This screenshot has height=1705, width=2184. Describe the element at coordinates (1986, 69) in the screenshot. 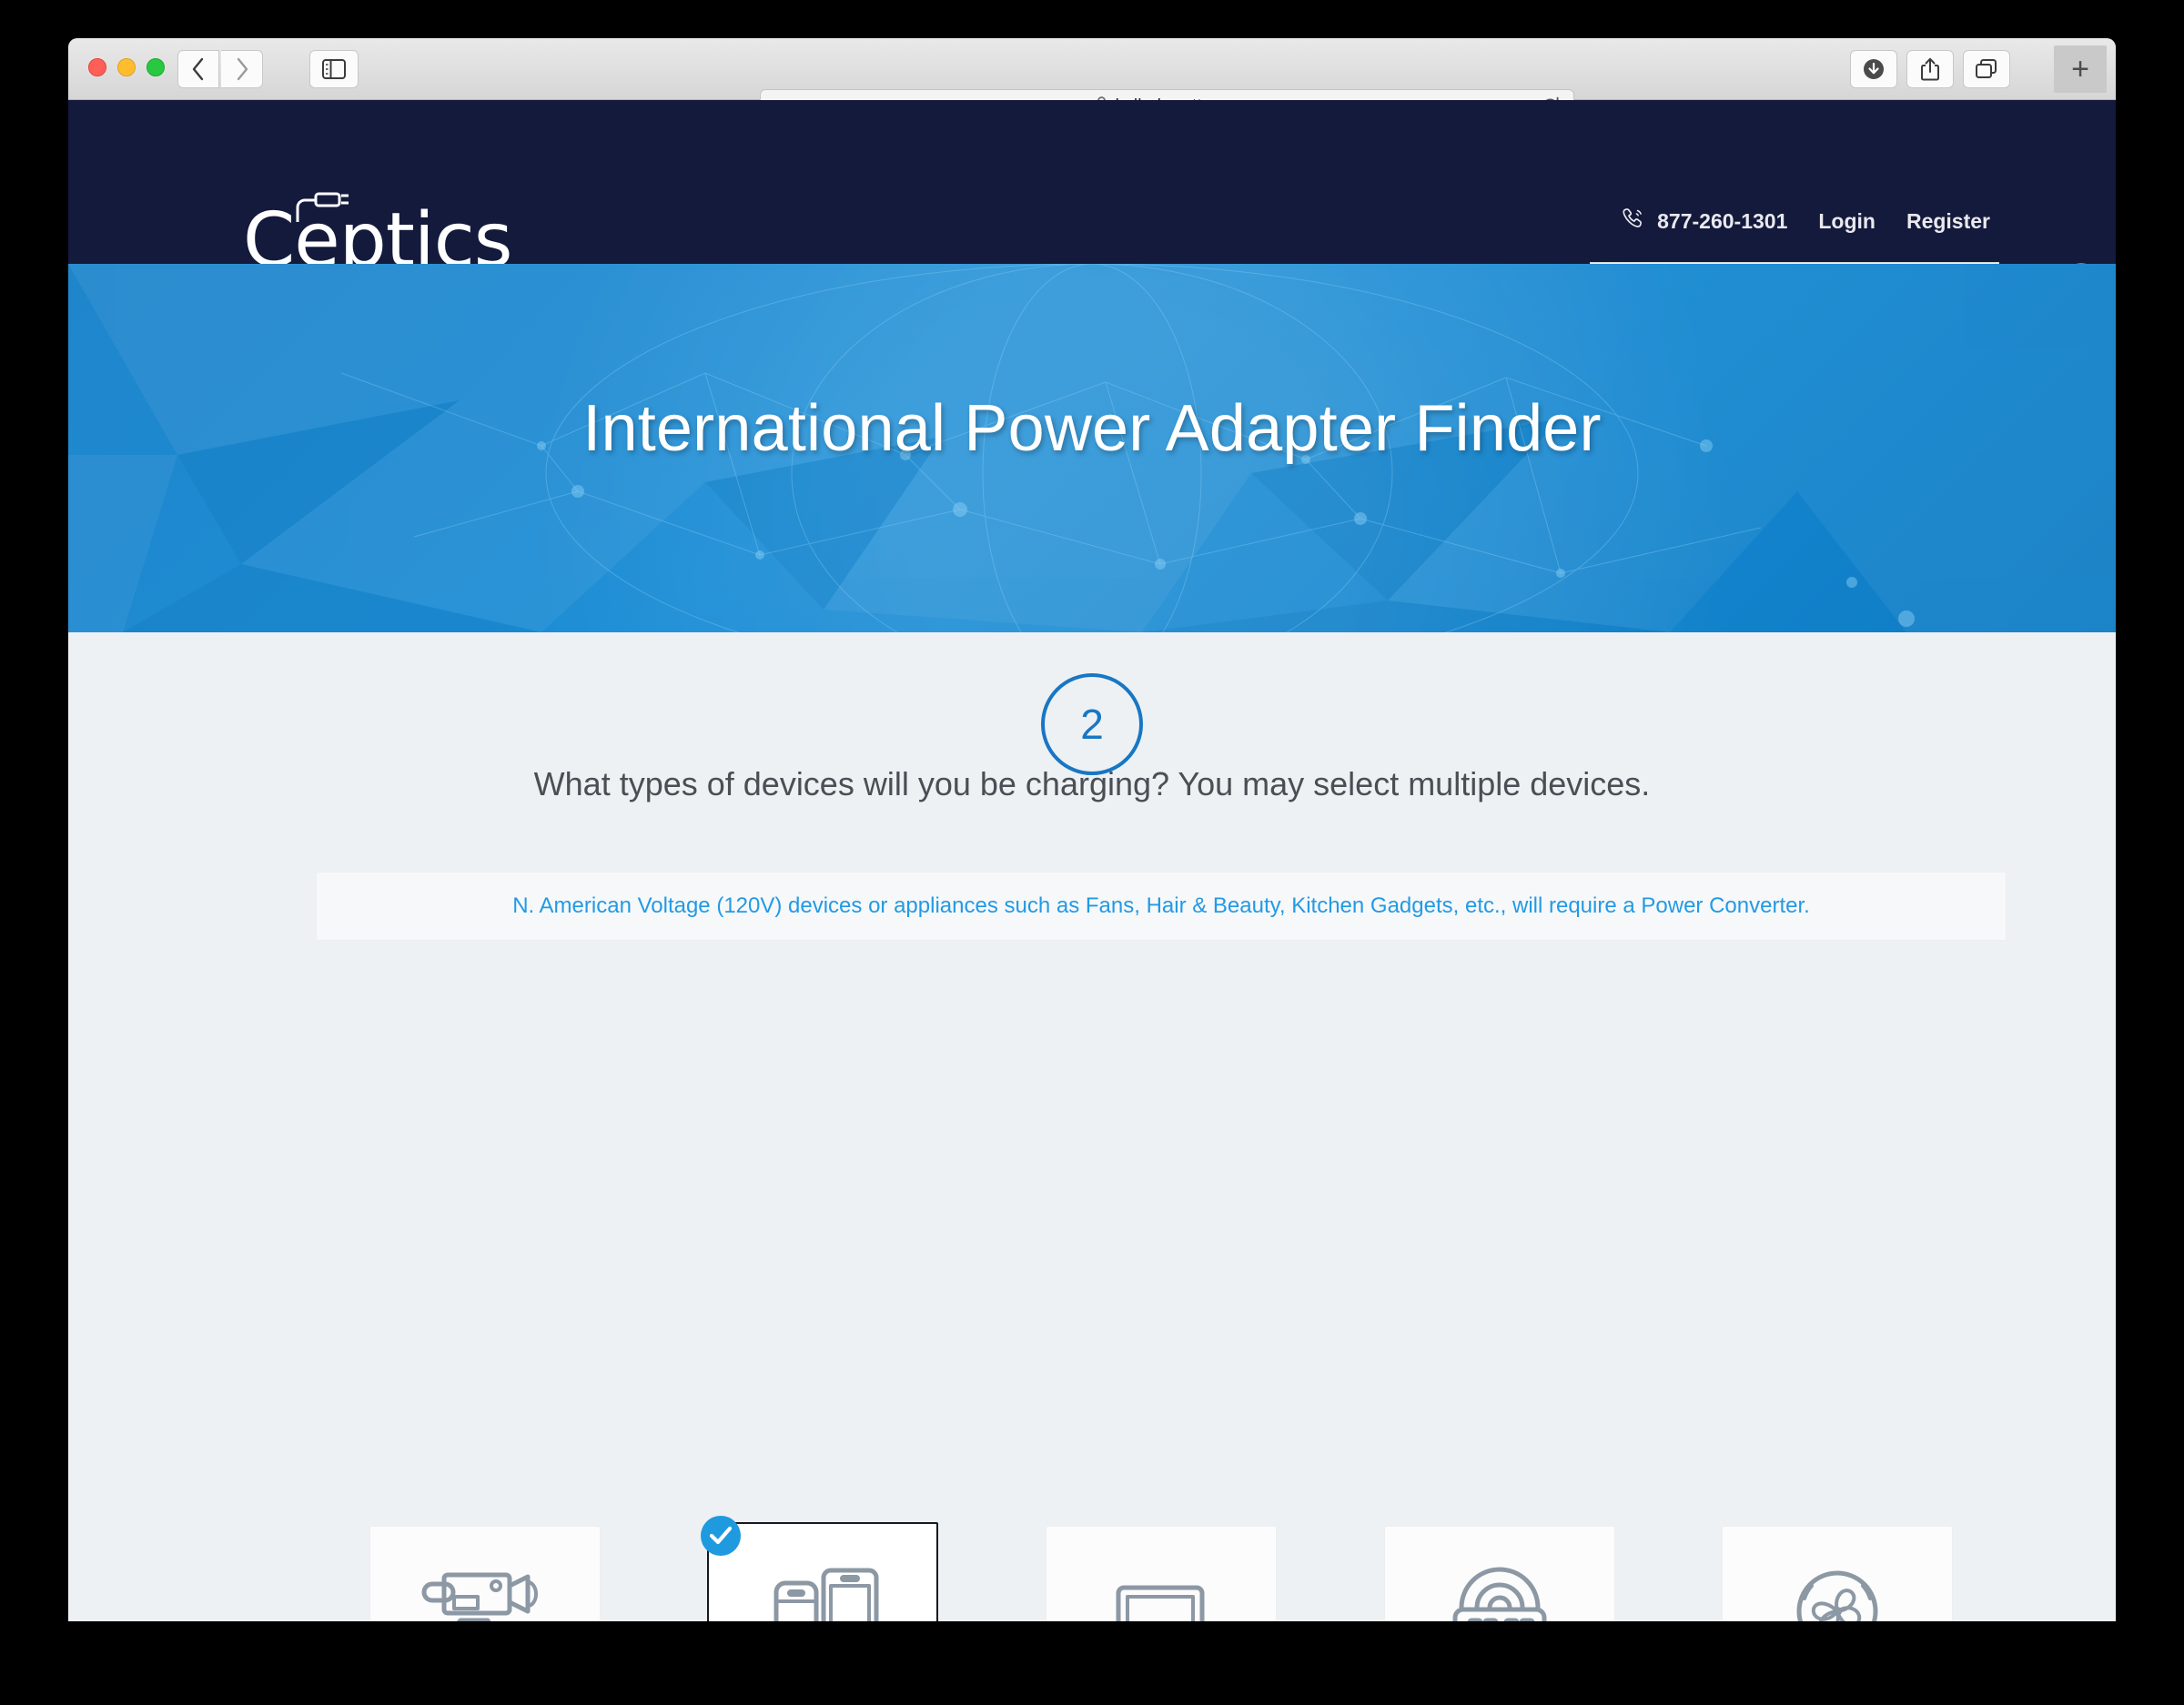

I see `tab-overview-button` at that location.